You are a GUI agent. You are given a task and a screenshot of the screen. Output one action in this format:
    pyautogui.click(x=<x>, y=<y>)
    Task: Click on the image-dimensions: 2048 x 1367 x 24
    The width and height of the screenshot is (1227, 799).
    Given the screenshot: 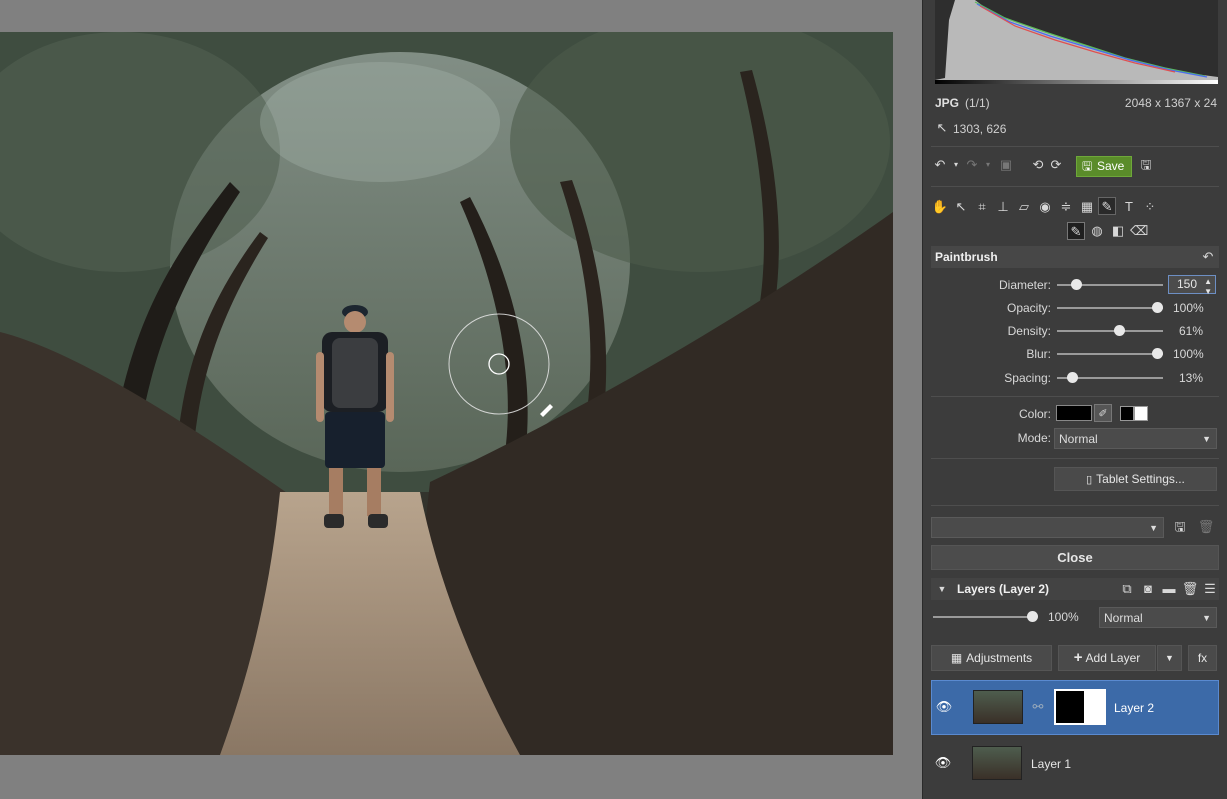 What is the action you would take?
    pyautogui.click(x=1170, y=103)
    